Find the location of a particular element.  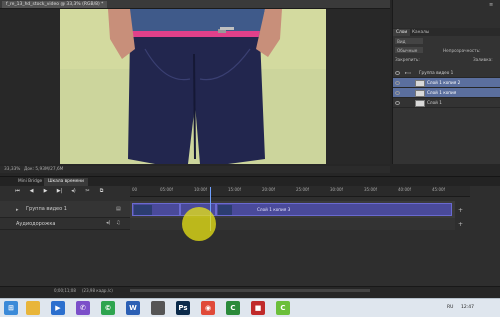

layer-row: Слой 1 копия 2 is located at coordinates (446, 83).